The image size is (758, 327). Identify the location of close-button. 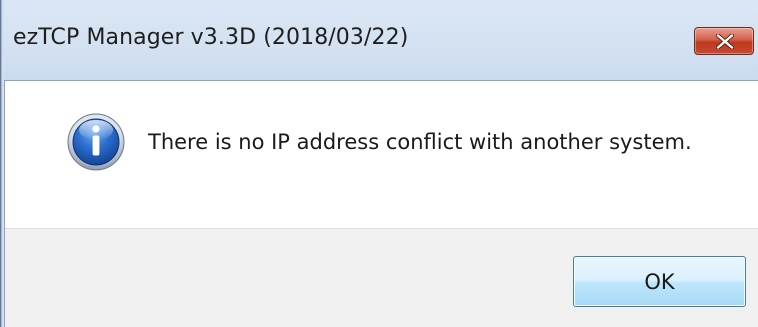
(724, 41).